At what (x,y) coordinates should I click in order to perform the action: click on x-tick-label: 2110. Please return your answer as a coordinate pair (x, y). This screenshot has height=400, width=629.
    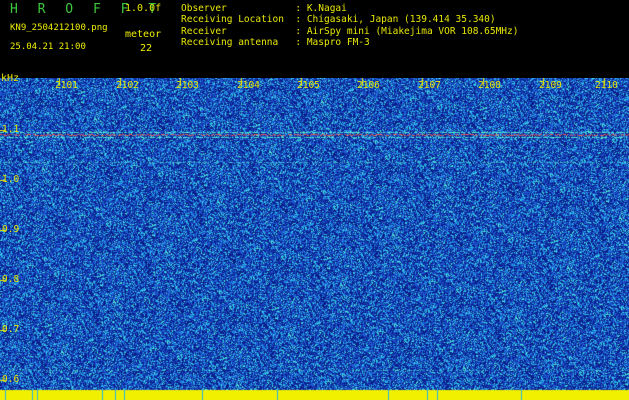
    Looking at the image, I should click on (606, 85).